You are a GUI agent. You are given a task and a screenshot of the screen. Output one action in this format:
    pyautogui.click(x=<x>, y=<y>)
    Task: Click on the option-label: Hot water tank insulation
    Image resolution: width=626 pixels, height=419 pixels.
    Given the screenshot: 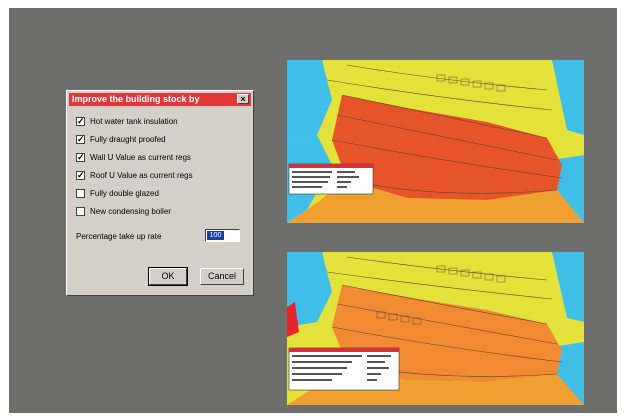 What is the action you would take?
    pyautogui.click(x=134, y=121)
    